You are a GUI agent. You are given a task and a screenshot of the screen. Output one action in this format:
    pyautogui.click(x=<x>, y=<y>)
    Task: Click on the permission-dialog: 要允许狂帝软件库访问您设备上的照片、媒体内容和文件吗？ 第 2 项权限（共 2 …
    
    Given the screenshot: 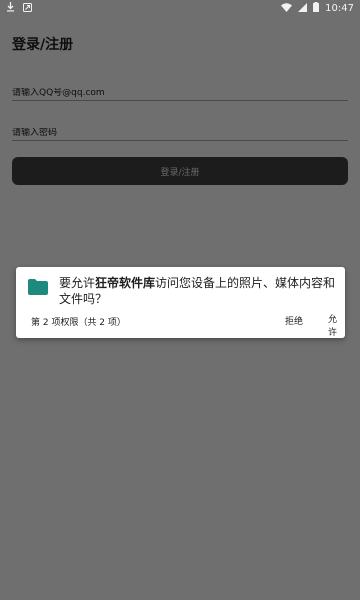 What is the action you would take?
    pyautogui.click(x=180, y=302)
    